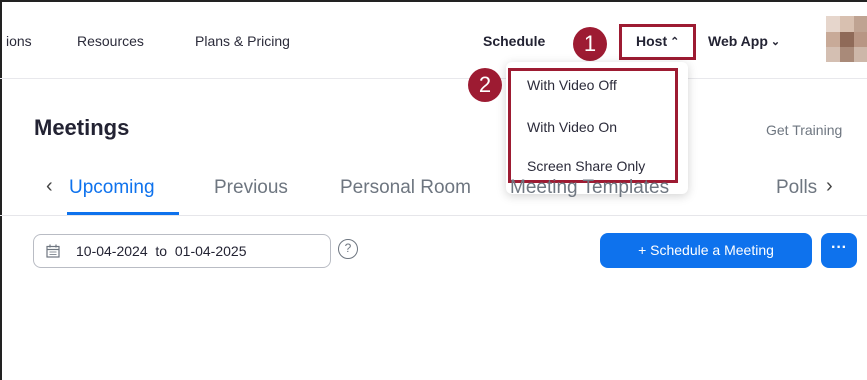 The image size is (867, 380). I want to click on avatar, so click(846, 39).